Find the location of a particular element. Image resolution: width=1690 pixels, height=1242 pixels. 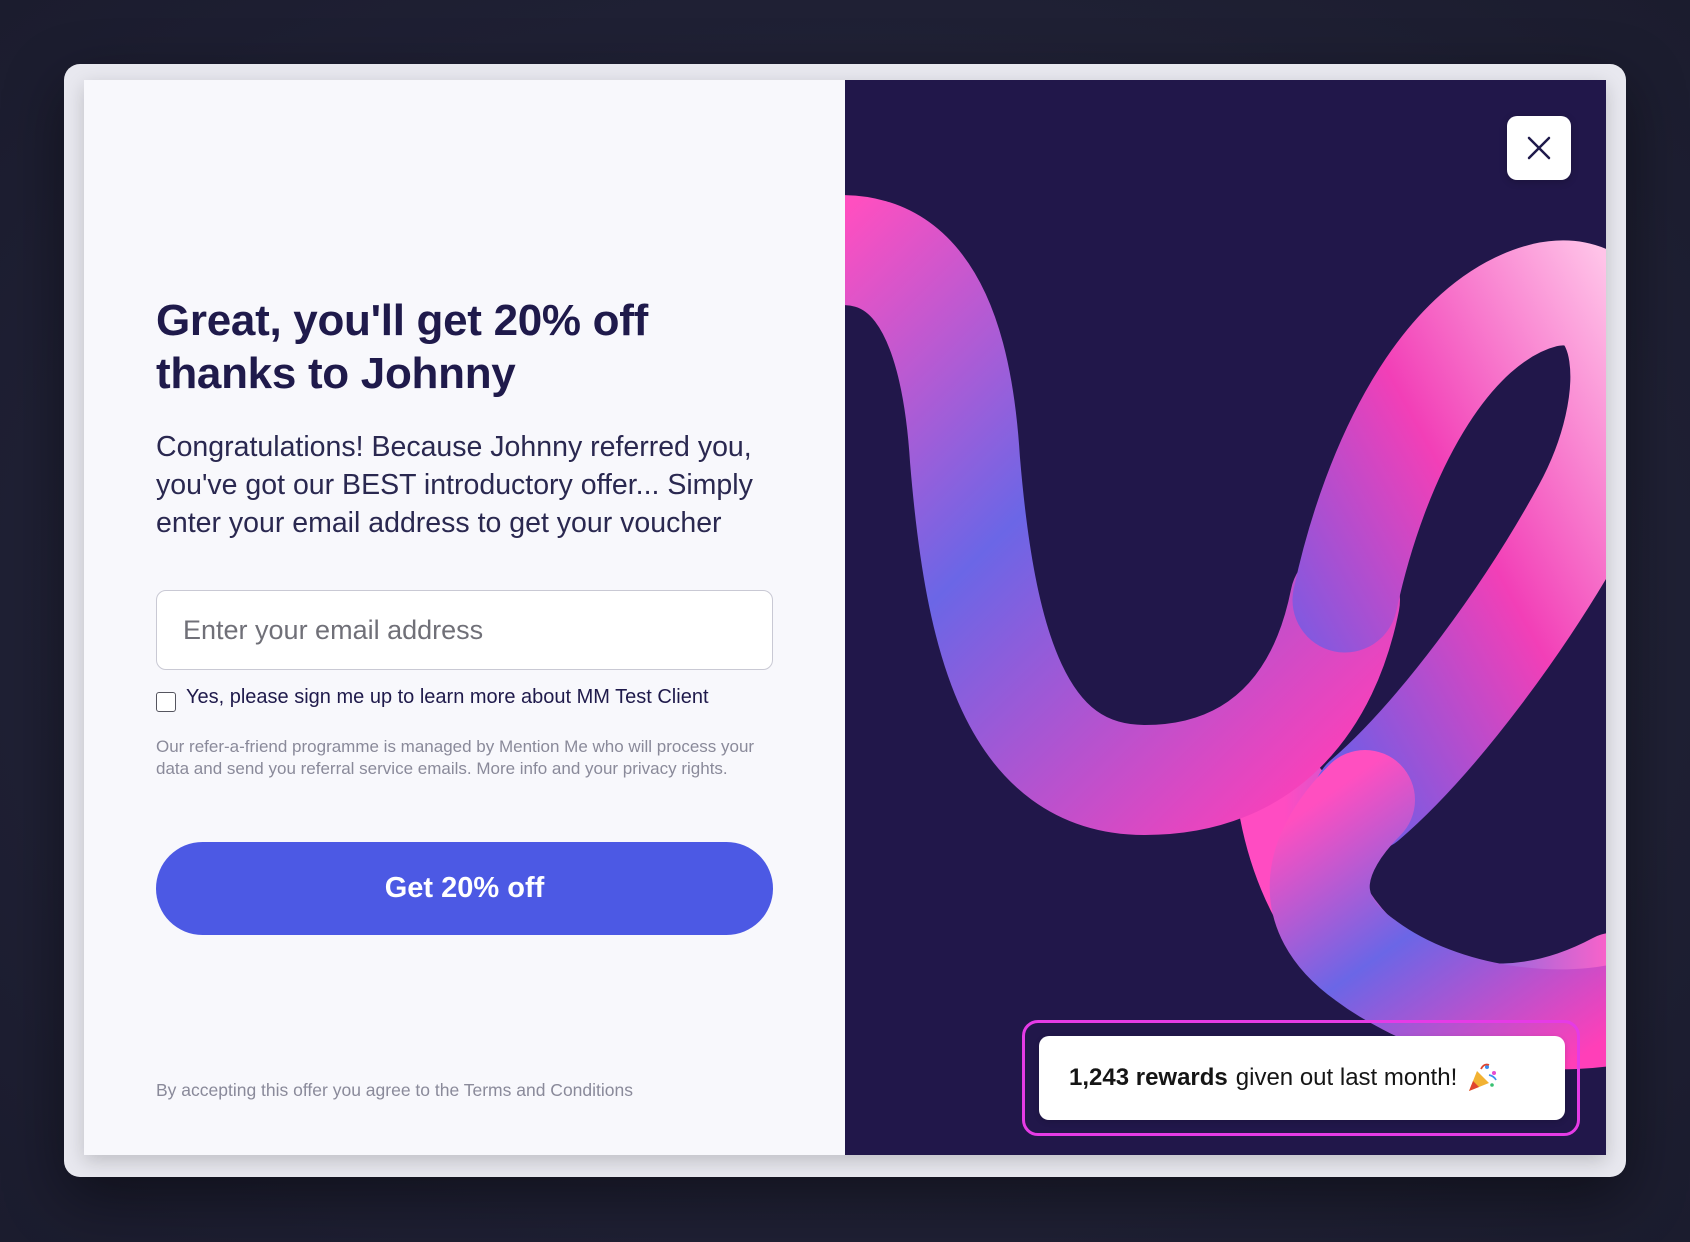

rewards-badge: 1,243 rewards given out last month! is located at coordinates (1302, 1078).